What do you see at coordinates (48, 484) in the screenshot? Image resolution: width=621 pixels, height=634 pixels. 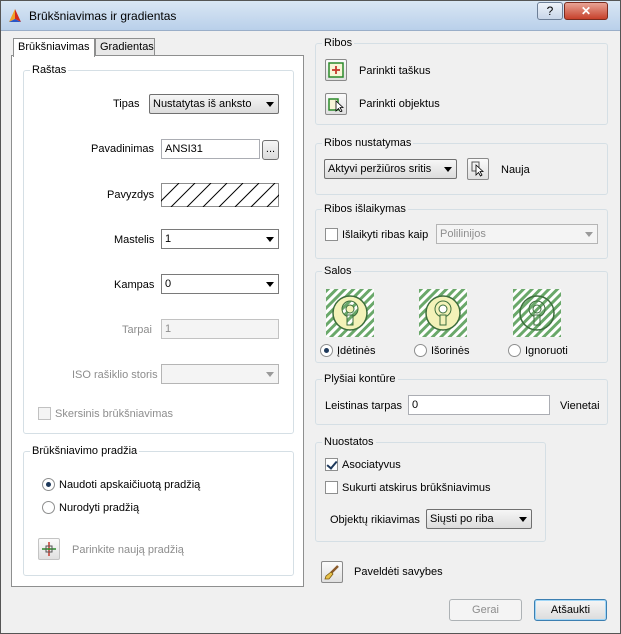 I see `use-current-origin-radio` at bounding box center [48, 484].